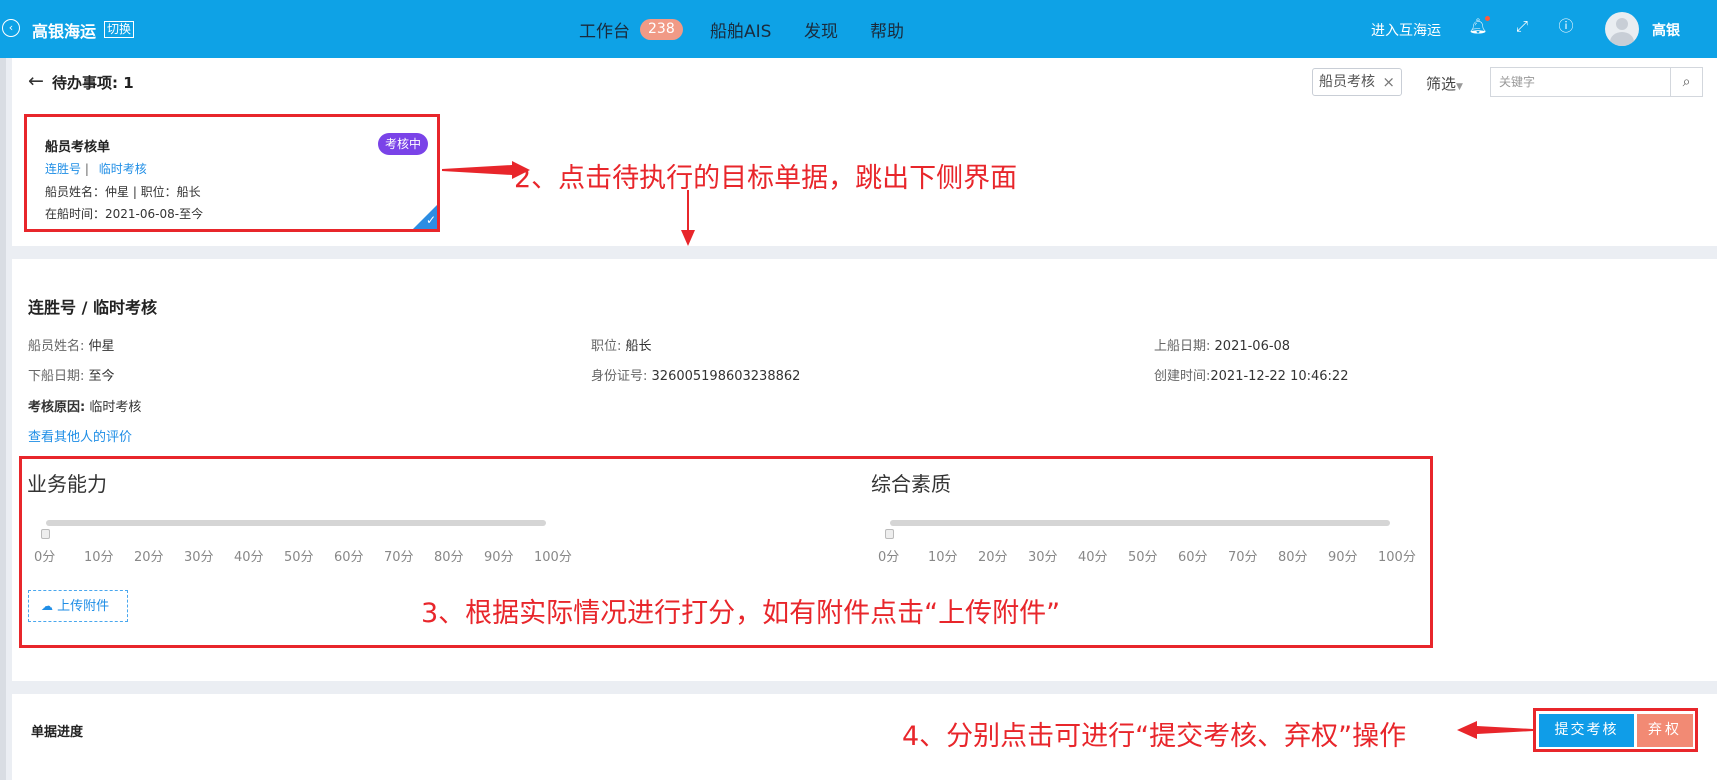  Describe the element at coordinates (36, 81) in the screenshot. I see `back-arrow-icon: ←` at that location.